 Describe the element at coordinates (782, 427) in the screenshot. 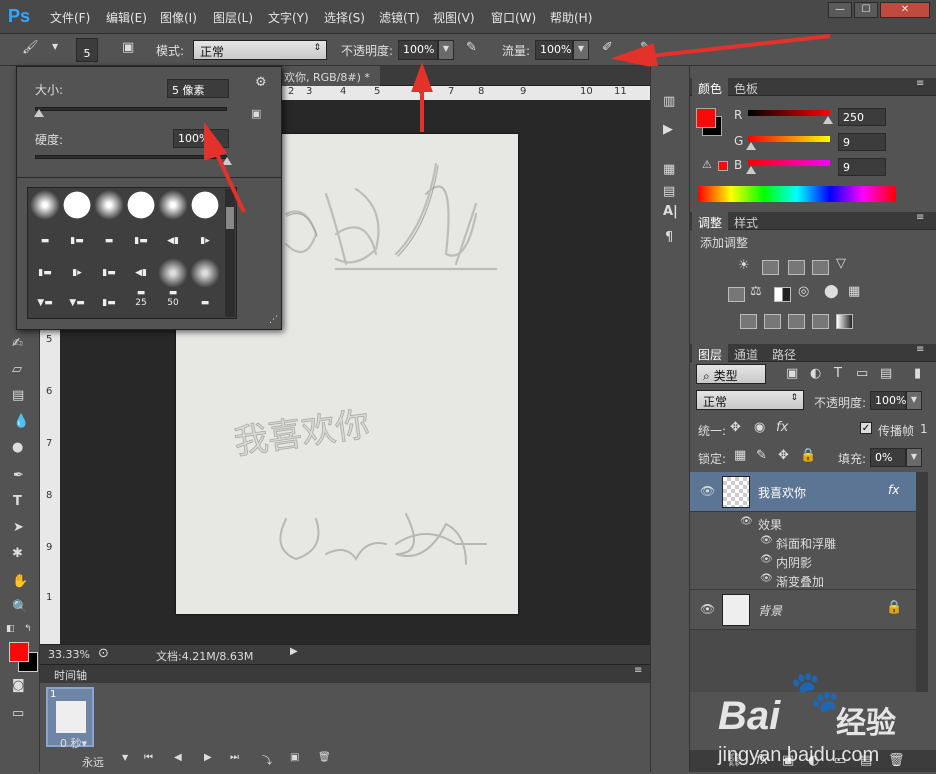

I see `unify-style-icon: fx` at that location.